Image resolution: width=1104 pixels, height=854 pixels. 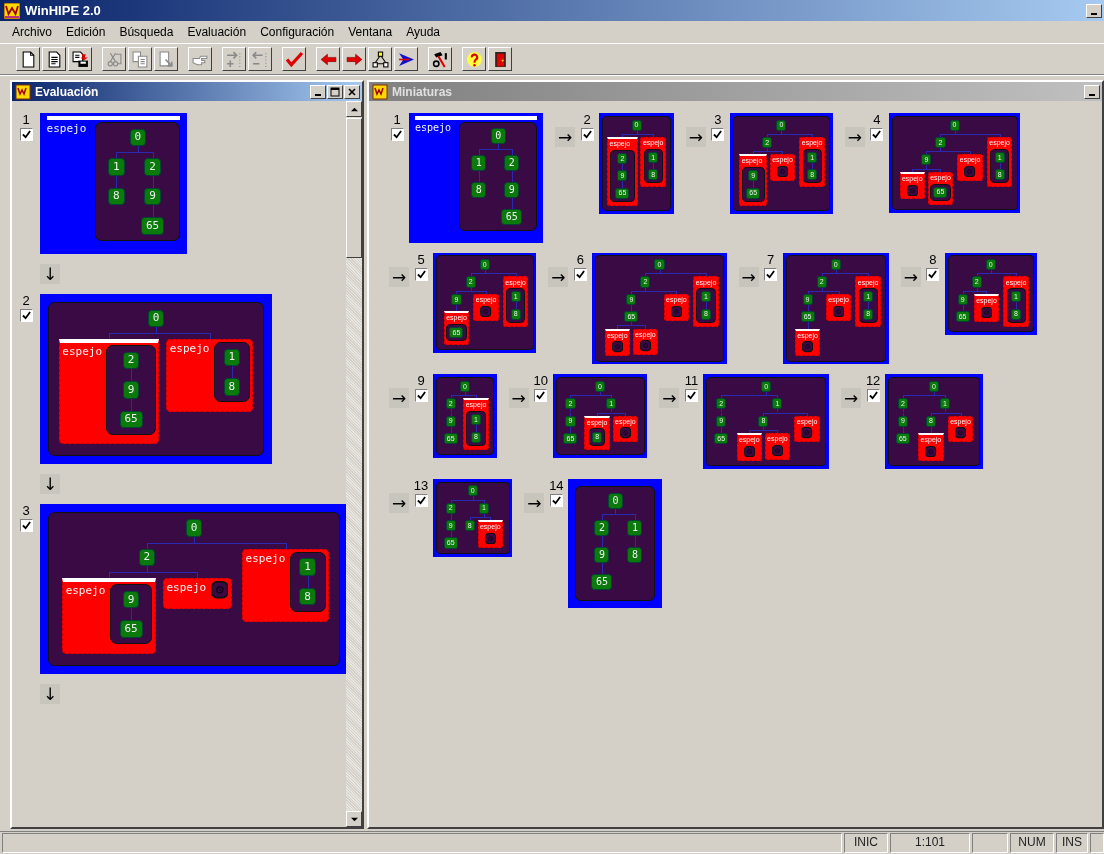 I want to click on down-arrow-icon, so click(x=354, y=819).